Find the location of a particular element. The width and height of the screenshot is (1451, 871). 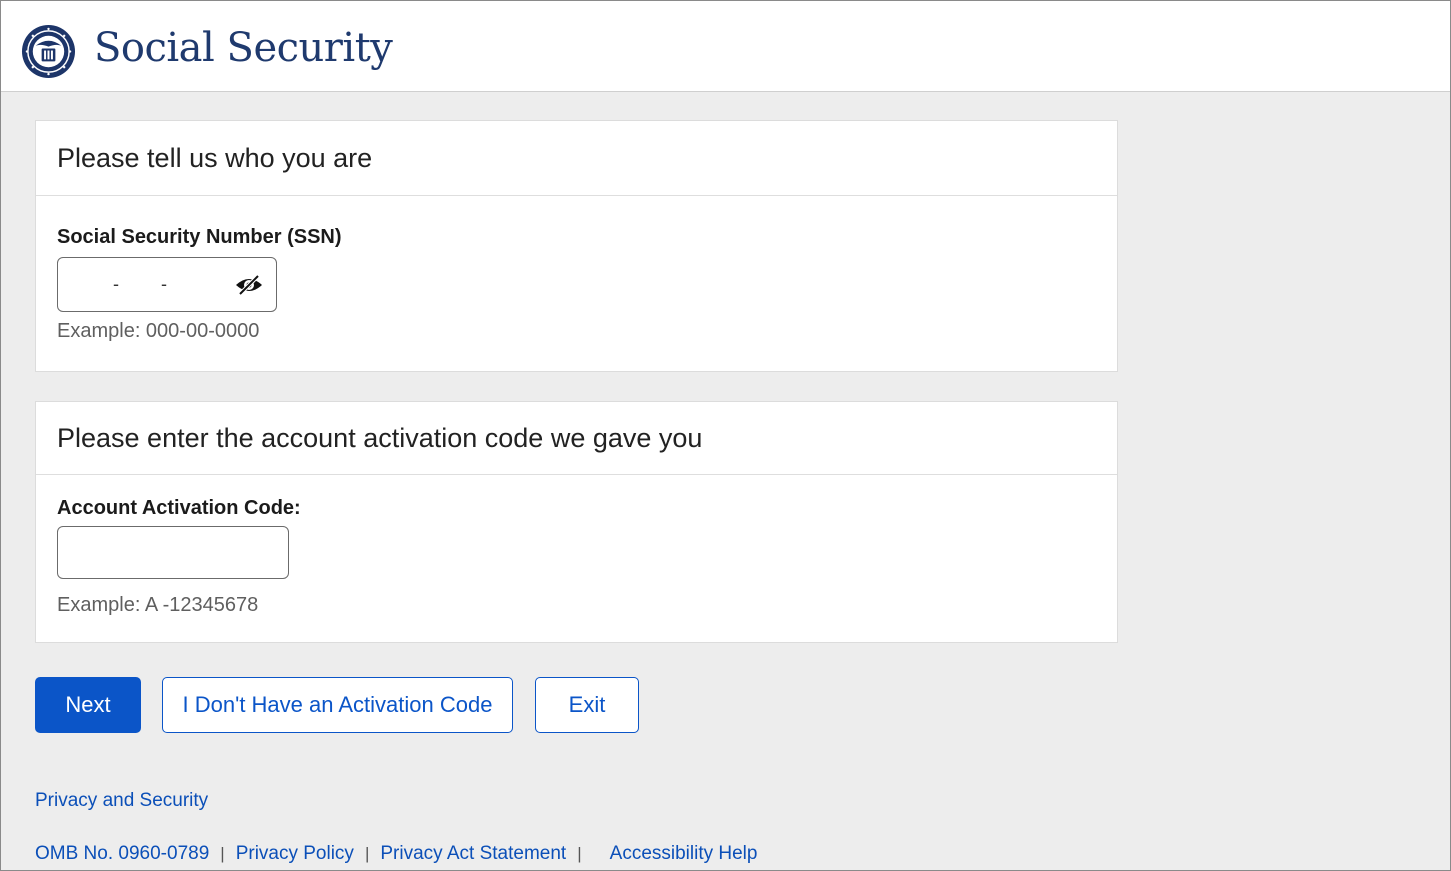

no-activation-code-button: I Don't Have an Activation Code is located at coordinates (337, 705).